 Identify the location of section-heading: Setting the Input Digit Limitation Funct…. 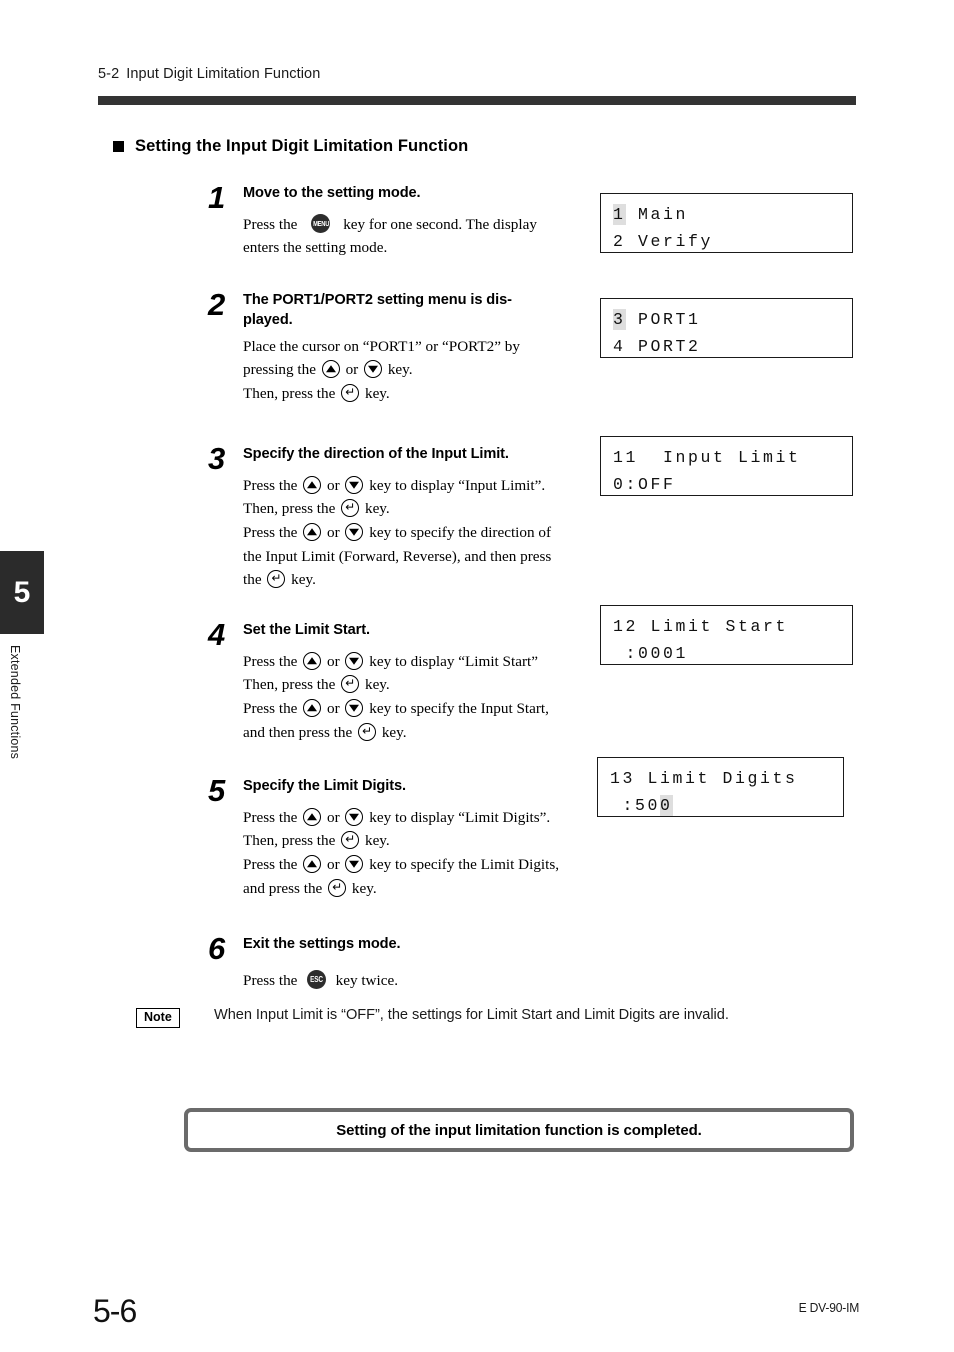
(290, 146).